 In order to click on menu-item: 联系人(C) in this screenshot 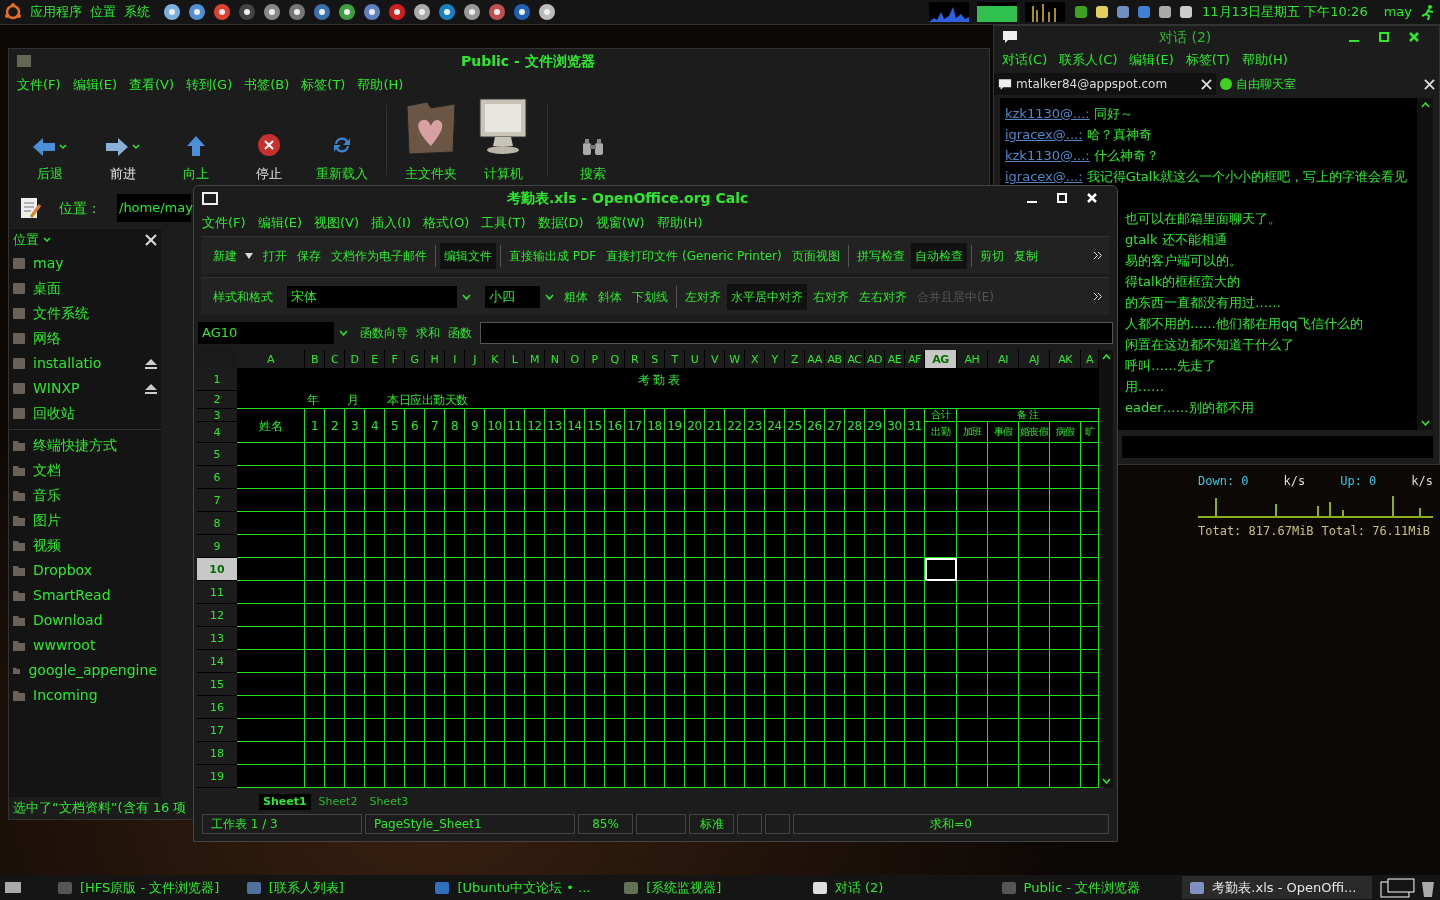, I will do `click(1088, 60)`.